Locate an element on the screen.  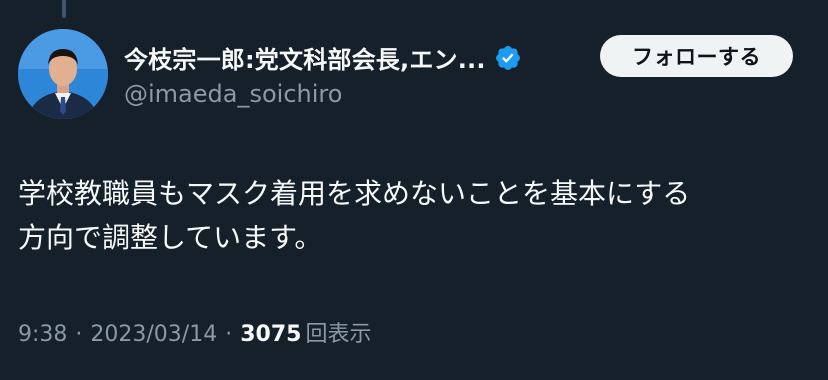
profile-avatar-icon is located at coordinates (63, 74).